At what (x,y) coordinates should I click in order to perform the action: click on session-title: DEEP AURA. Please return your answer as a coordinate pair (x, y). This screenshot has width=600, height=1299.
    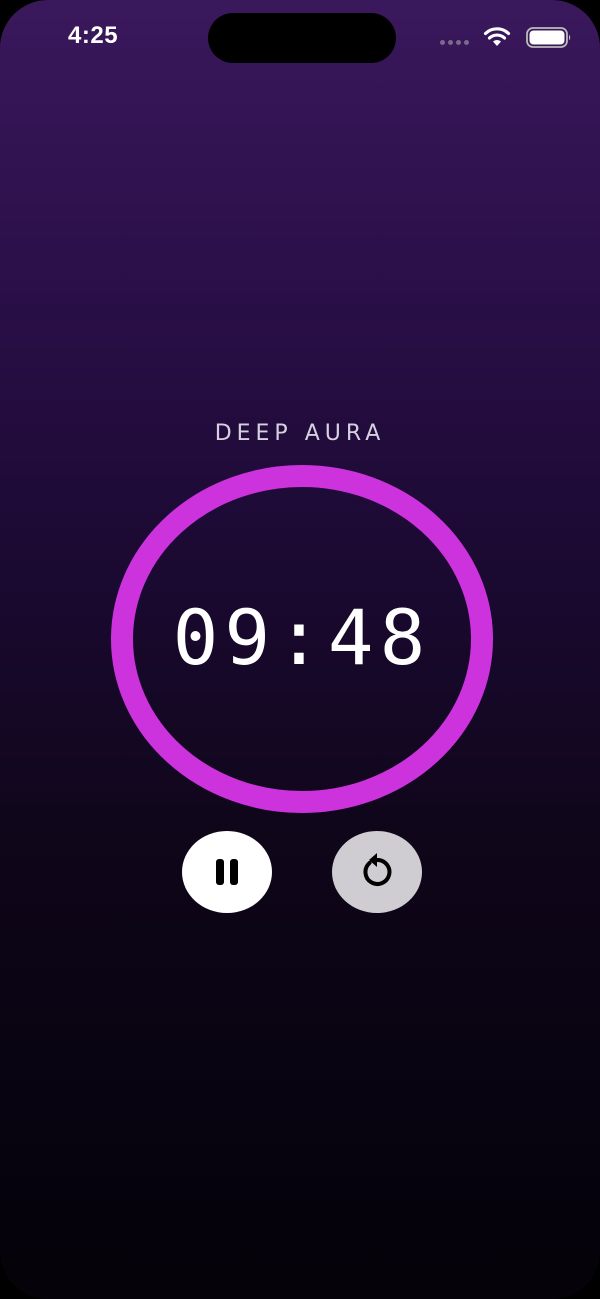
    Looking at the image, I should click on (300, 433).